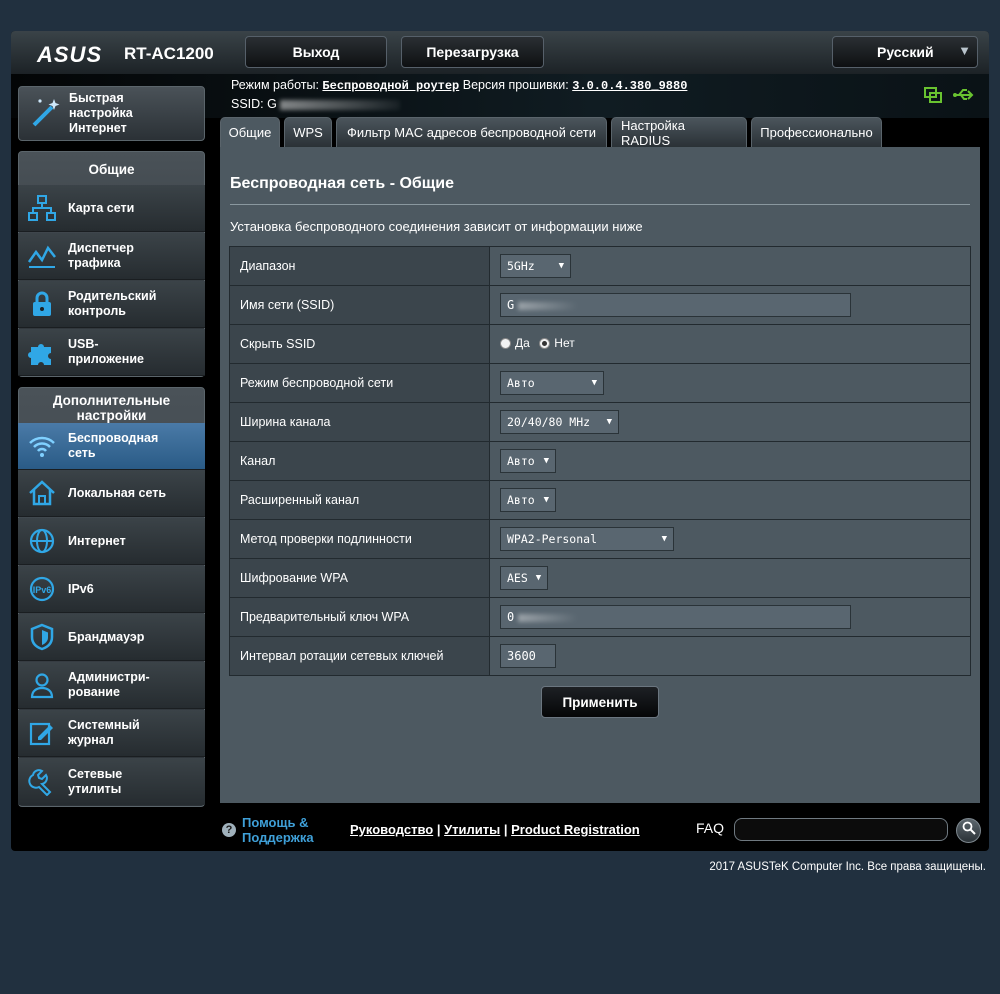 The width and height of the screenshot is (1000, 994). What do you see at coordinates (111, 589) in the screenshot?
I see `sidebar-item-ipv6: IPv6 IPv6` at bounding box center [111, 589].